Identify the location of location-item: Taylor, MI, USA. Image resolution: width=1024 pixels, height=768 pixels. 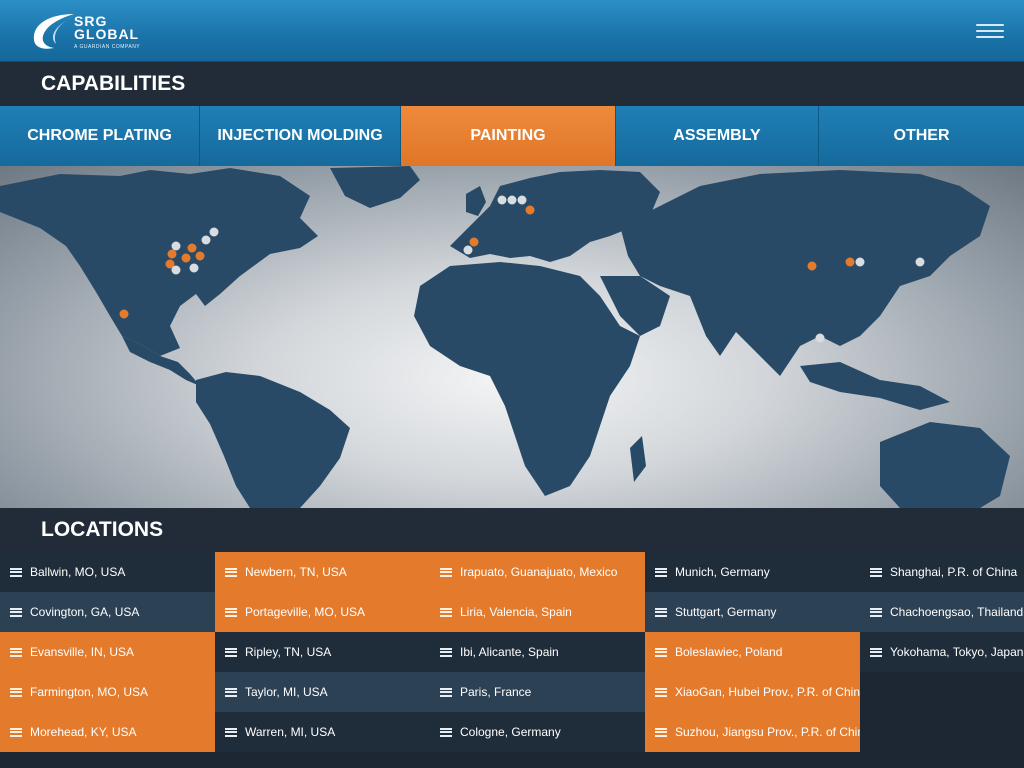
(322, 692).